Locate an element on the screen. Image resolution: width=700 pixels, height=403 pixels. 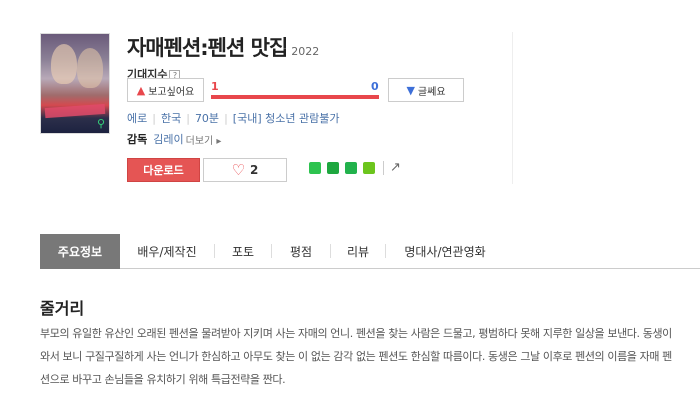
not-sure-button: ▼ 글쎄요 is located at coordinates (426, 90).